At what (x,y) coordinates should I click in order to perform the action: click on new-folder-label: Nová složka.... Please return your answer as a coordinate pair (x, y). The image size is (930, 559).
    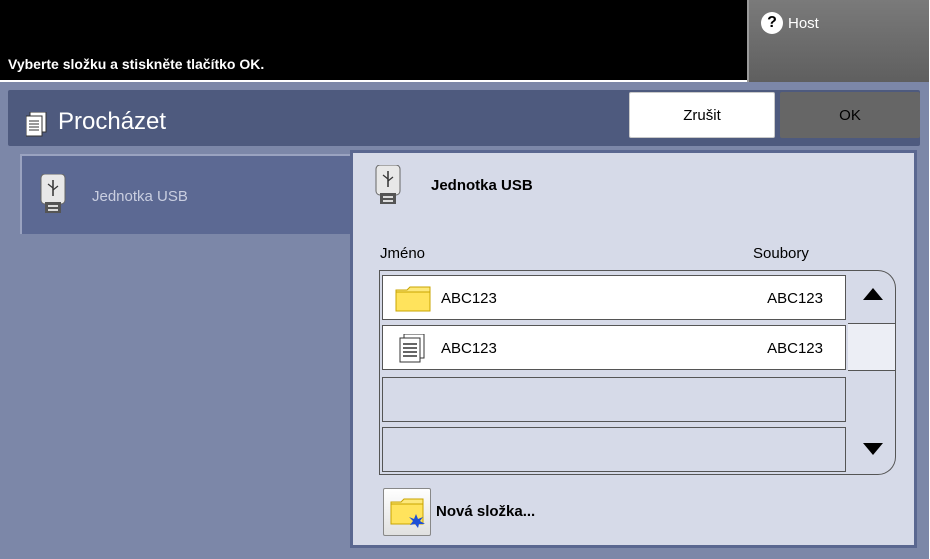
    Looking at the image, I should click on (486, 511).